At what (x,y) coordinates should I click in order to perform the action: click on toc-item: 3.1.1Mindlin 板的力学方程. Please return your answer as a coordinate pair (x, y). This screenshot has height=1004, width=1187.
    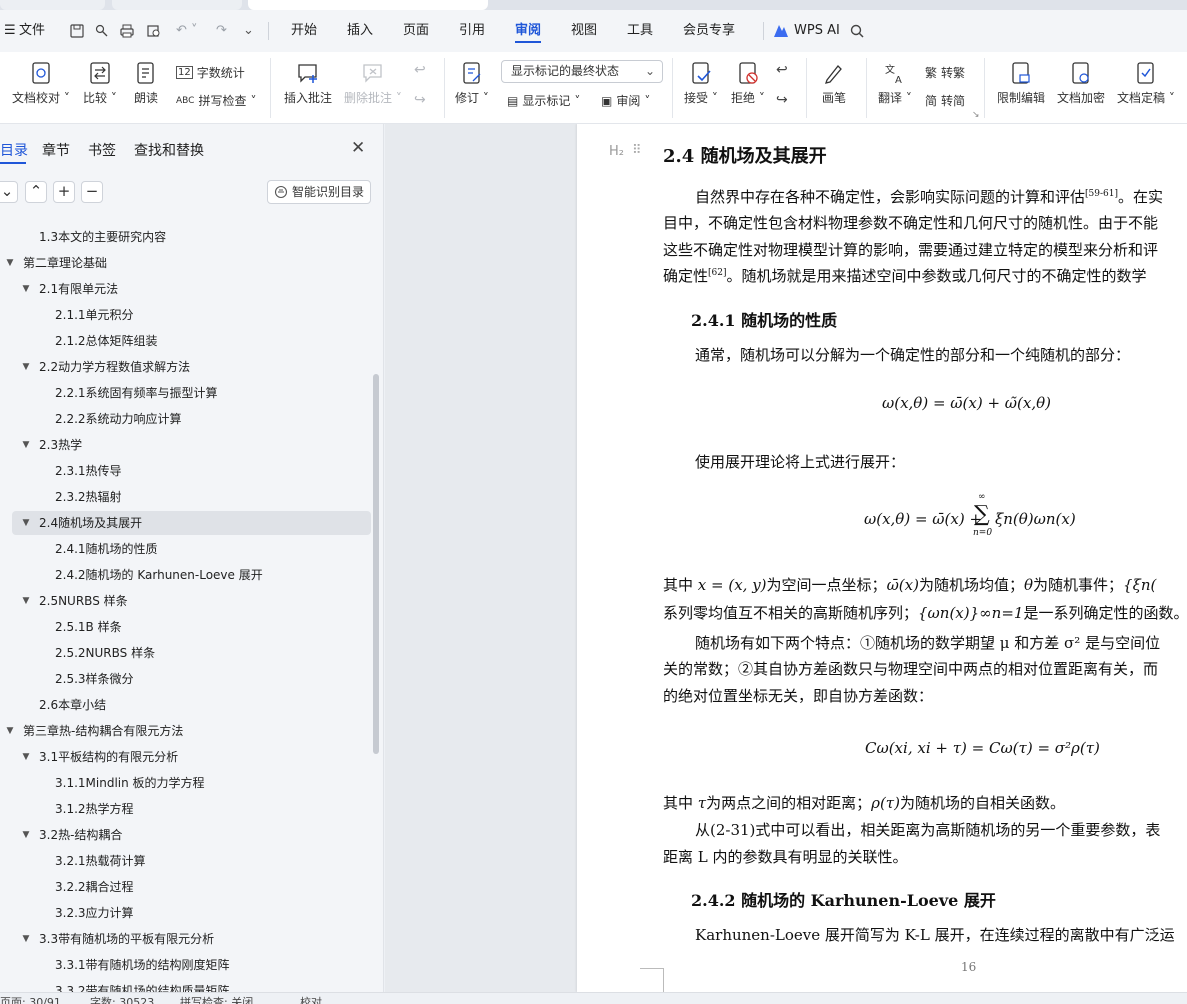
    Looking at the image, I should click on (185, 783).